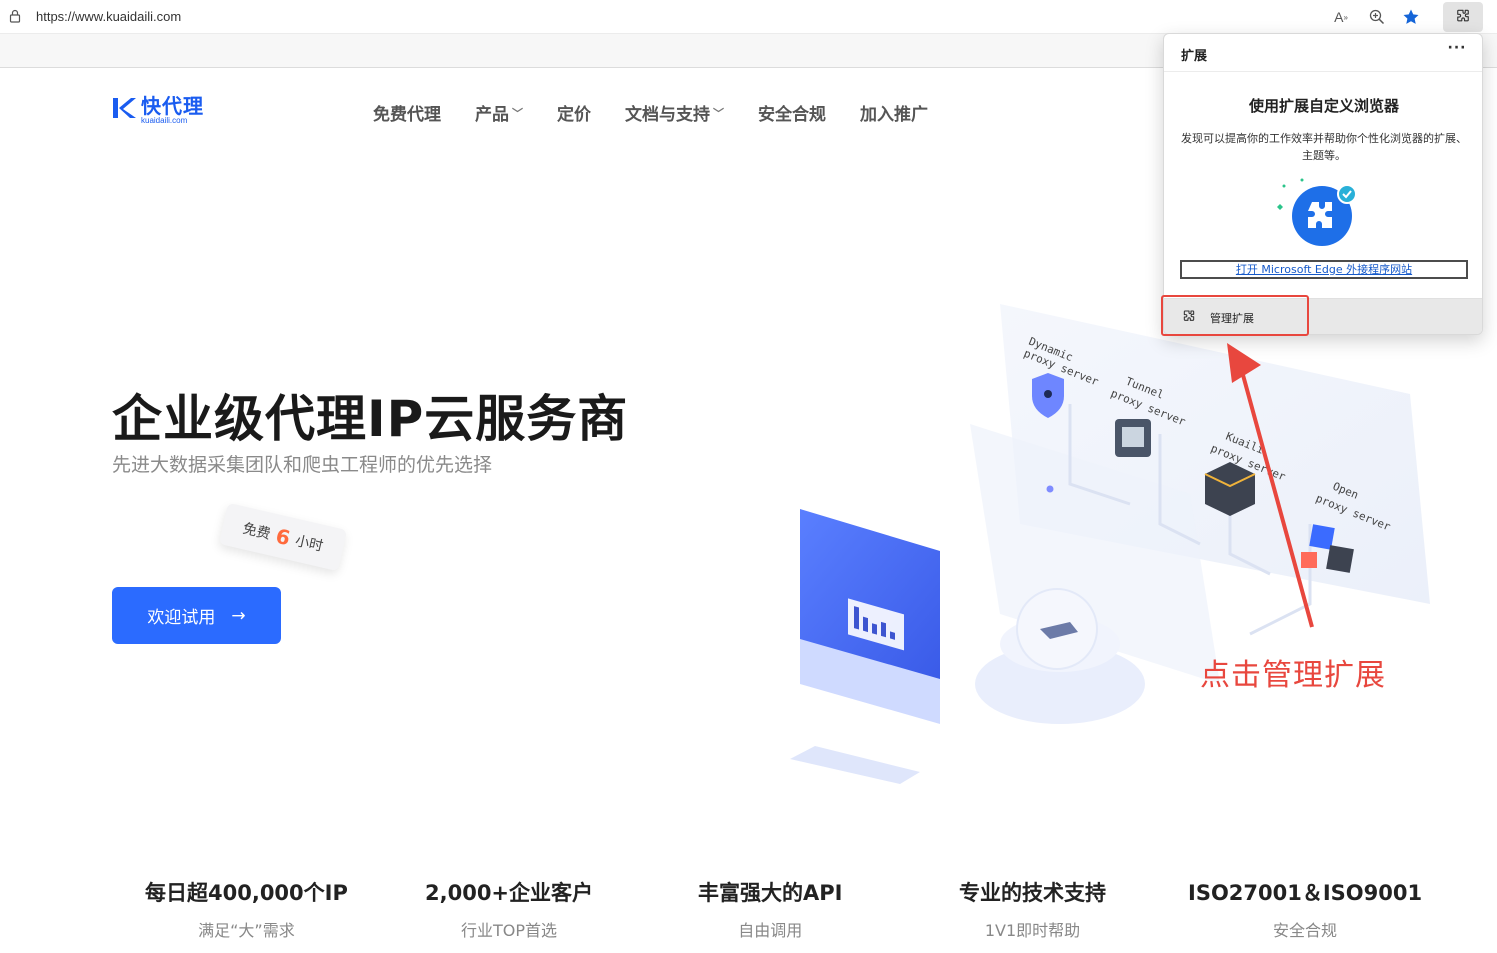 This screenshot has width=1497, height=953. Describe the element at coordinates (1032, 893) in the screenshot. I see `stat-title: 专业的技术支持` at that location.